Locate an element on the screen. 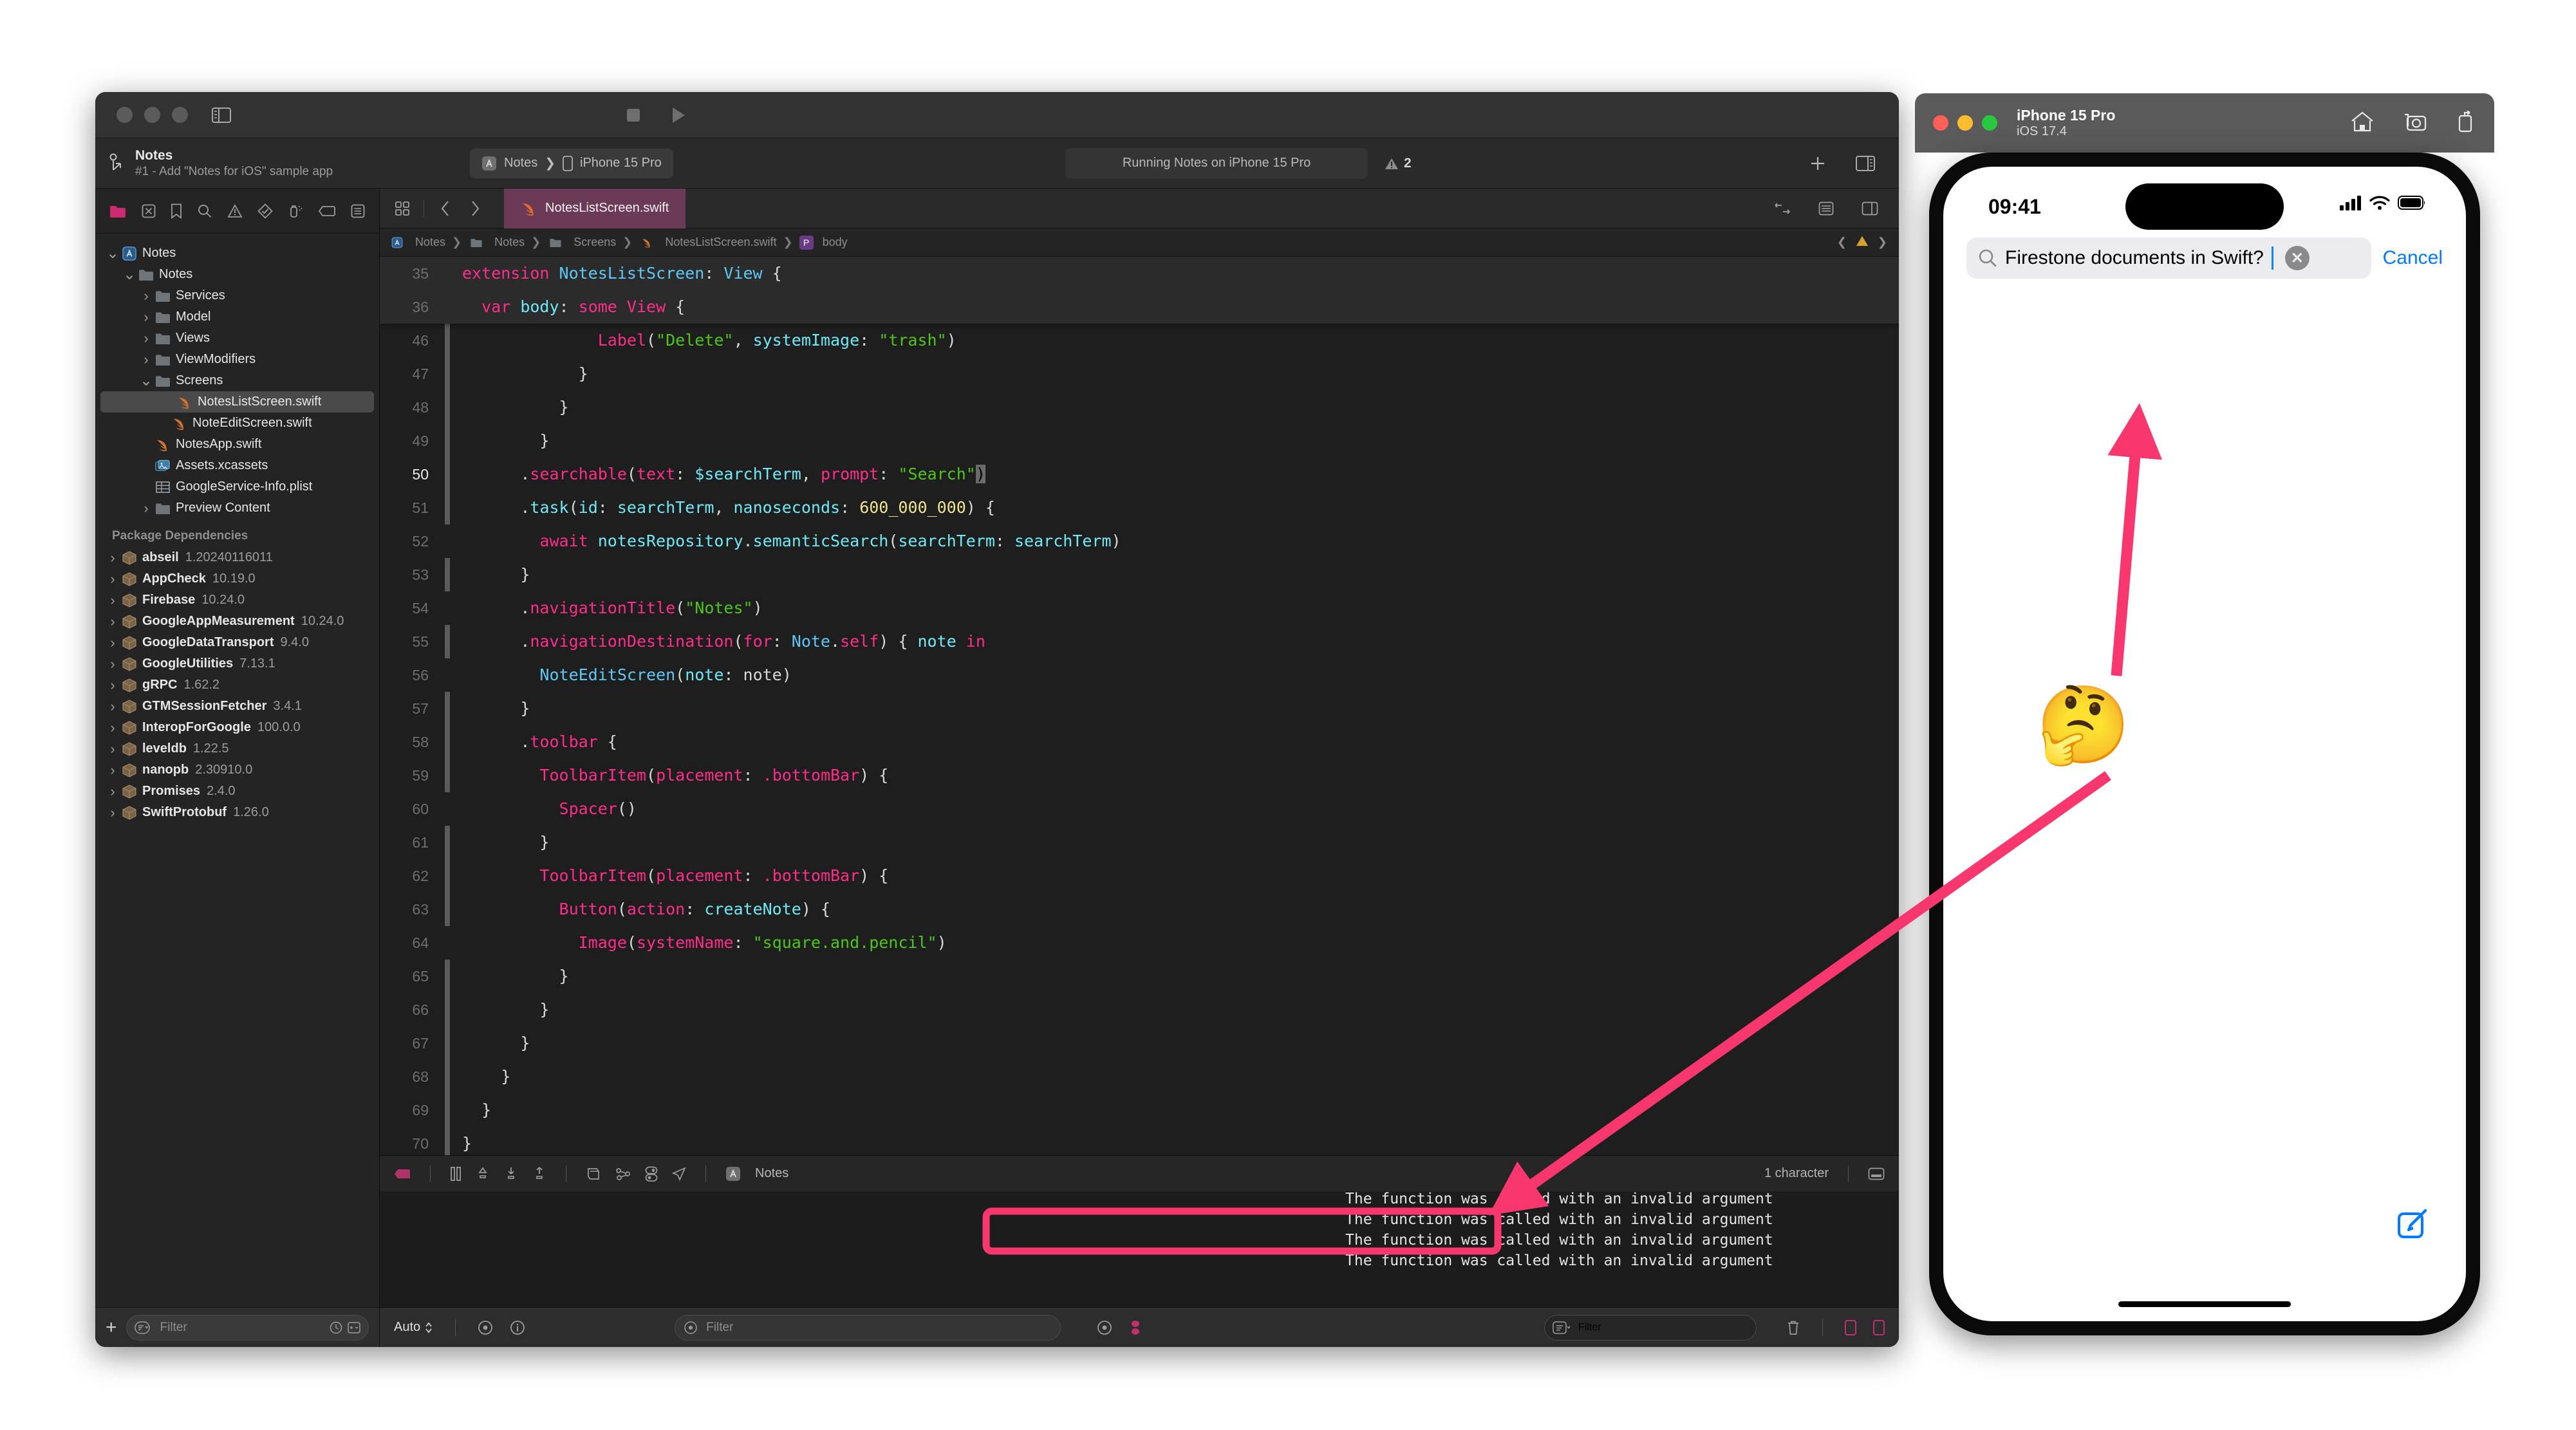  package-item: › nanopb 2.30910.0 is located at coordinates (237, 770).